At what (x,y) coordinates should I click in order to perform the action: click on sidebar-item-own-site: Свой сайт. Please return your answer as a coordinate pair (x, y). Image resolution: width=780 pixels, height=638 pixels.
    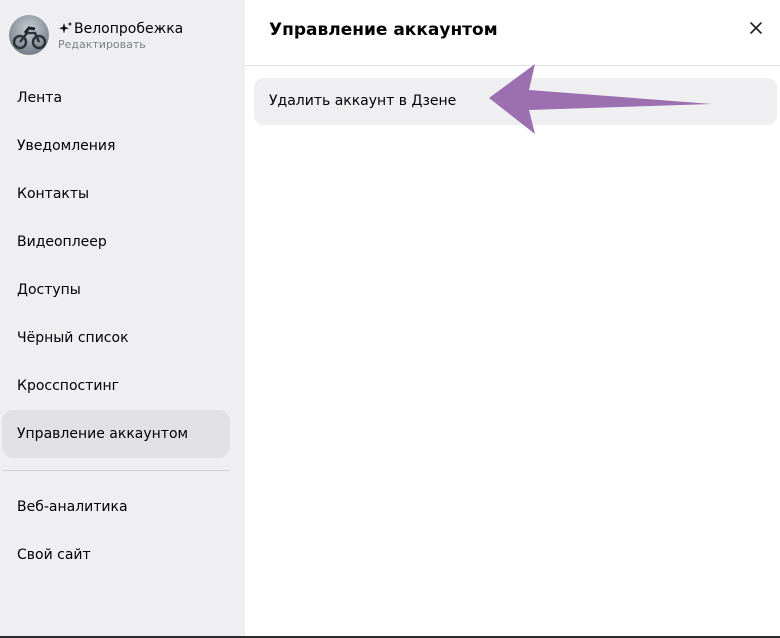
    Looking at the image, I should click on (116, 555).